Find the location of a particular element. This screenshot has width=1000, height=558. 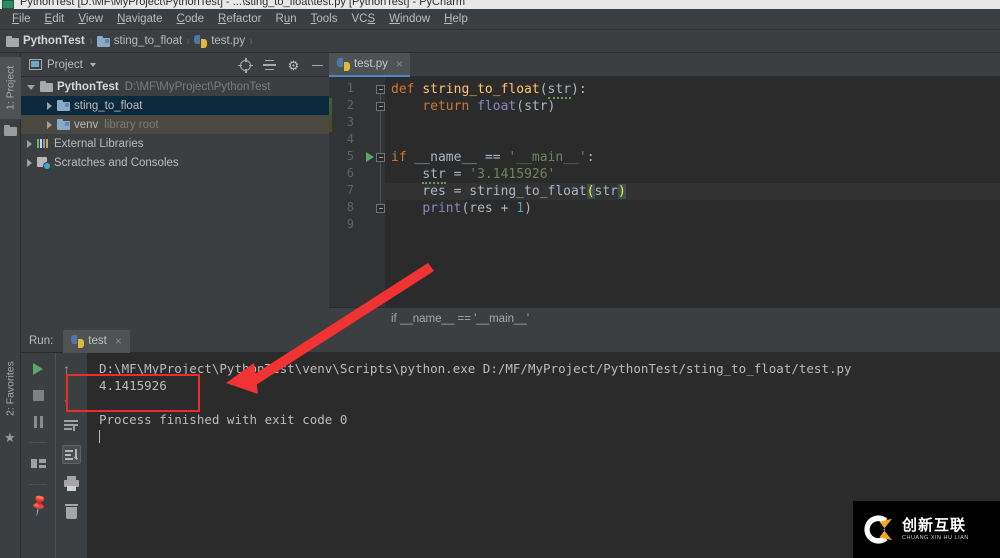

code-token: __name__ is located at coordinates (449, 157).